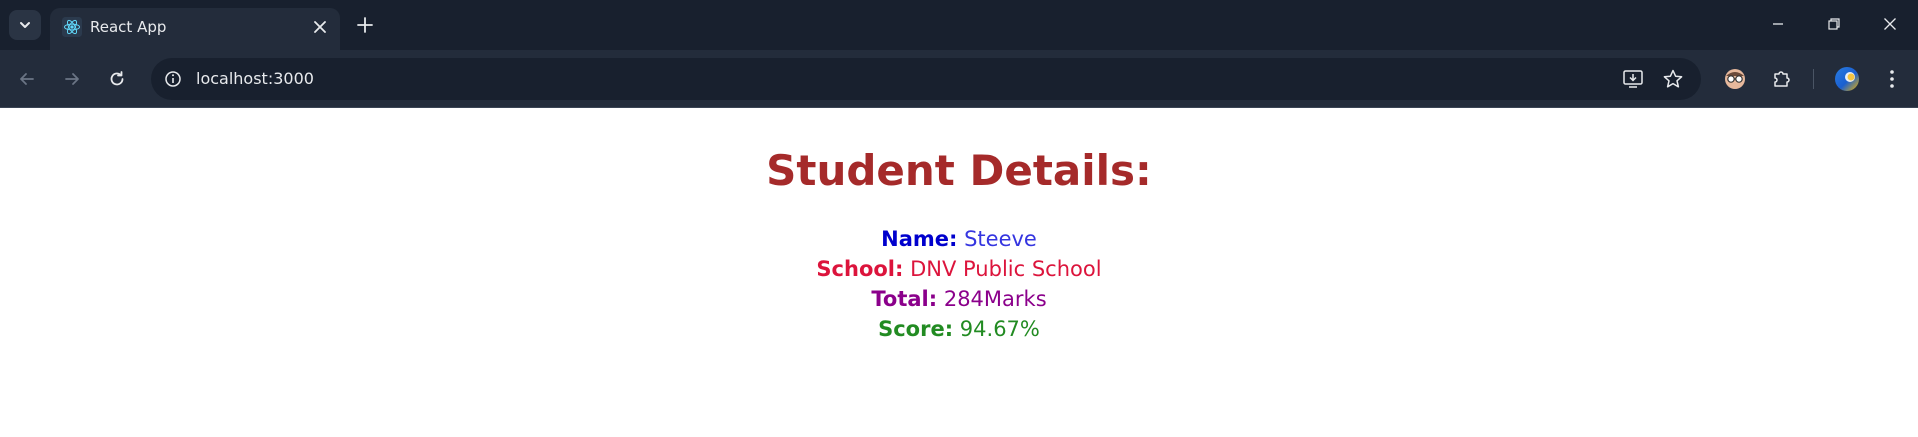 The image size is (1918, 437). I want to click on score-value: 94.67%, so click(999, 329).